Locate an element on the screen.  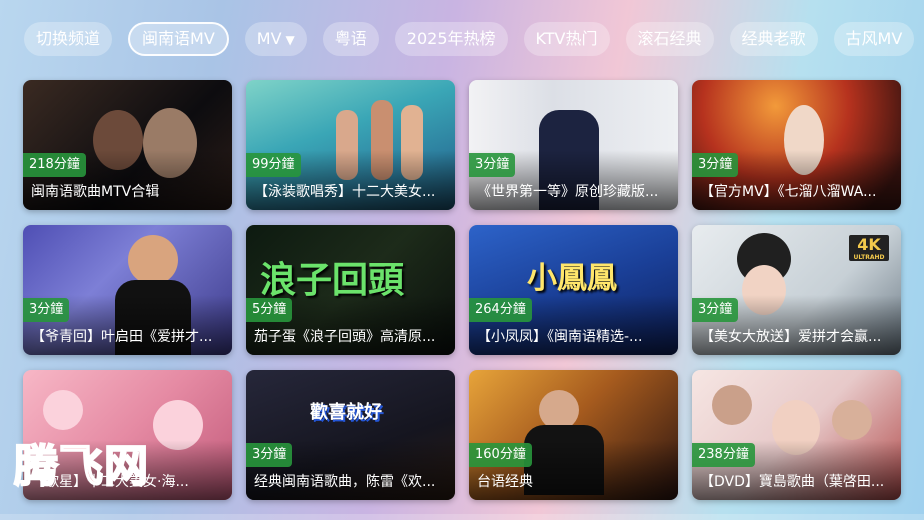
category-chip: 滚石经典 is located at coordinates (669, 39).